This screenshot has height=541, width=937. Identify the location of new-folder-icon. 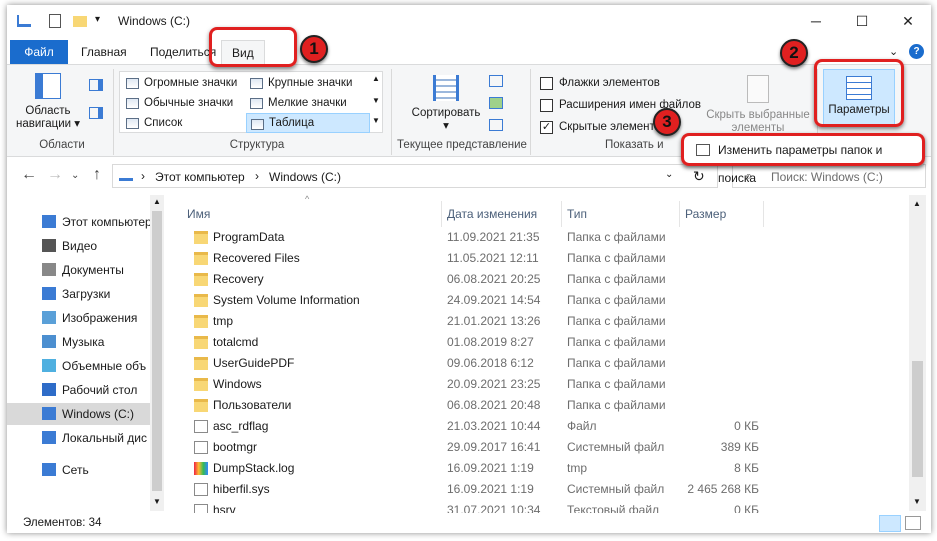
(80, 21).